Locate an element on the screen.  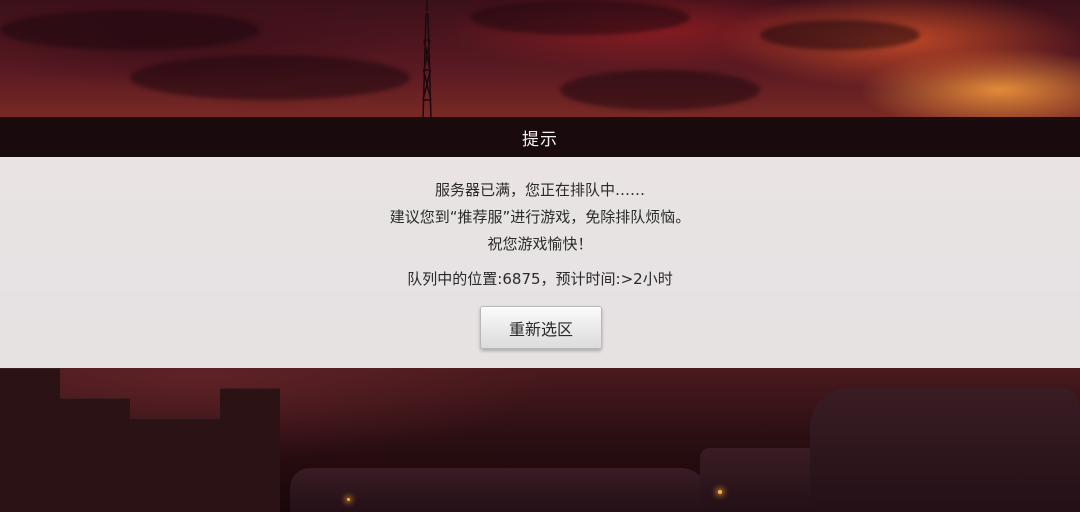
reselect-server-label: 重新选区 is located at coordinates (540, 329).